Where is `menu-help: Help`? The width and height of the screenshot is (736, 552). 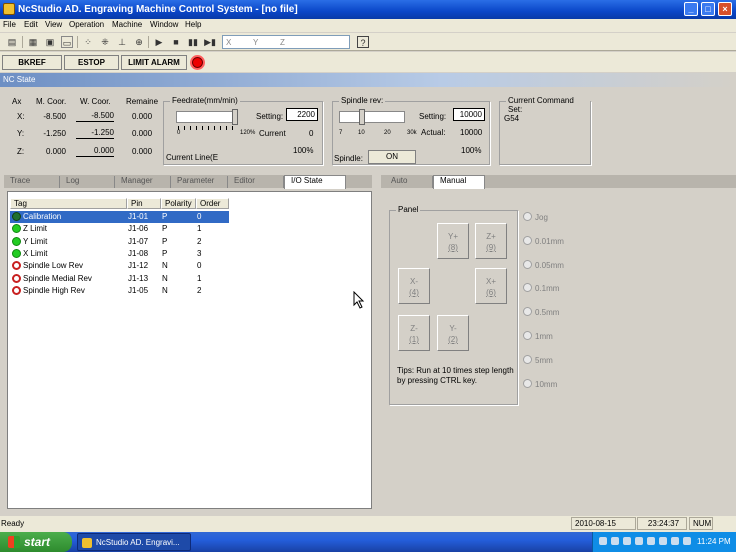
menu-help: Help is located at coordinates (193, 24).